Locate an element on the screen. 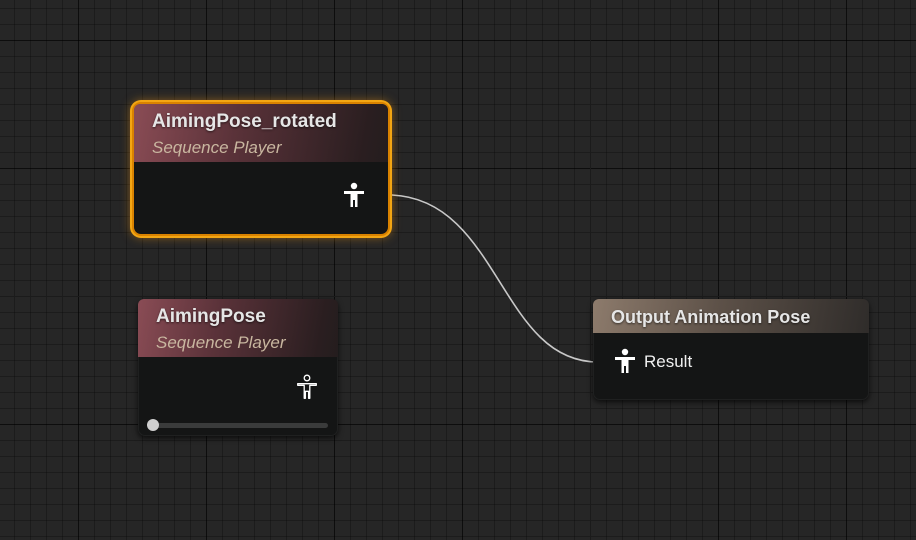  sequence-player-node-aimingpose: AimingPose Sequence Player is located at coordinates (238, 367).